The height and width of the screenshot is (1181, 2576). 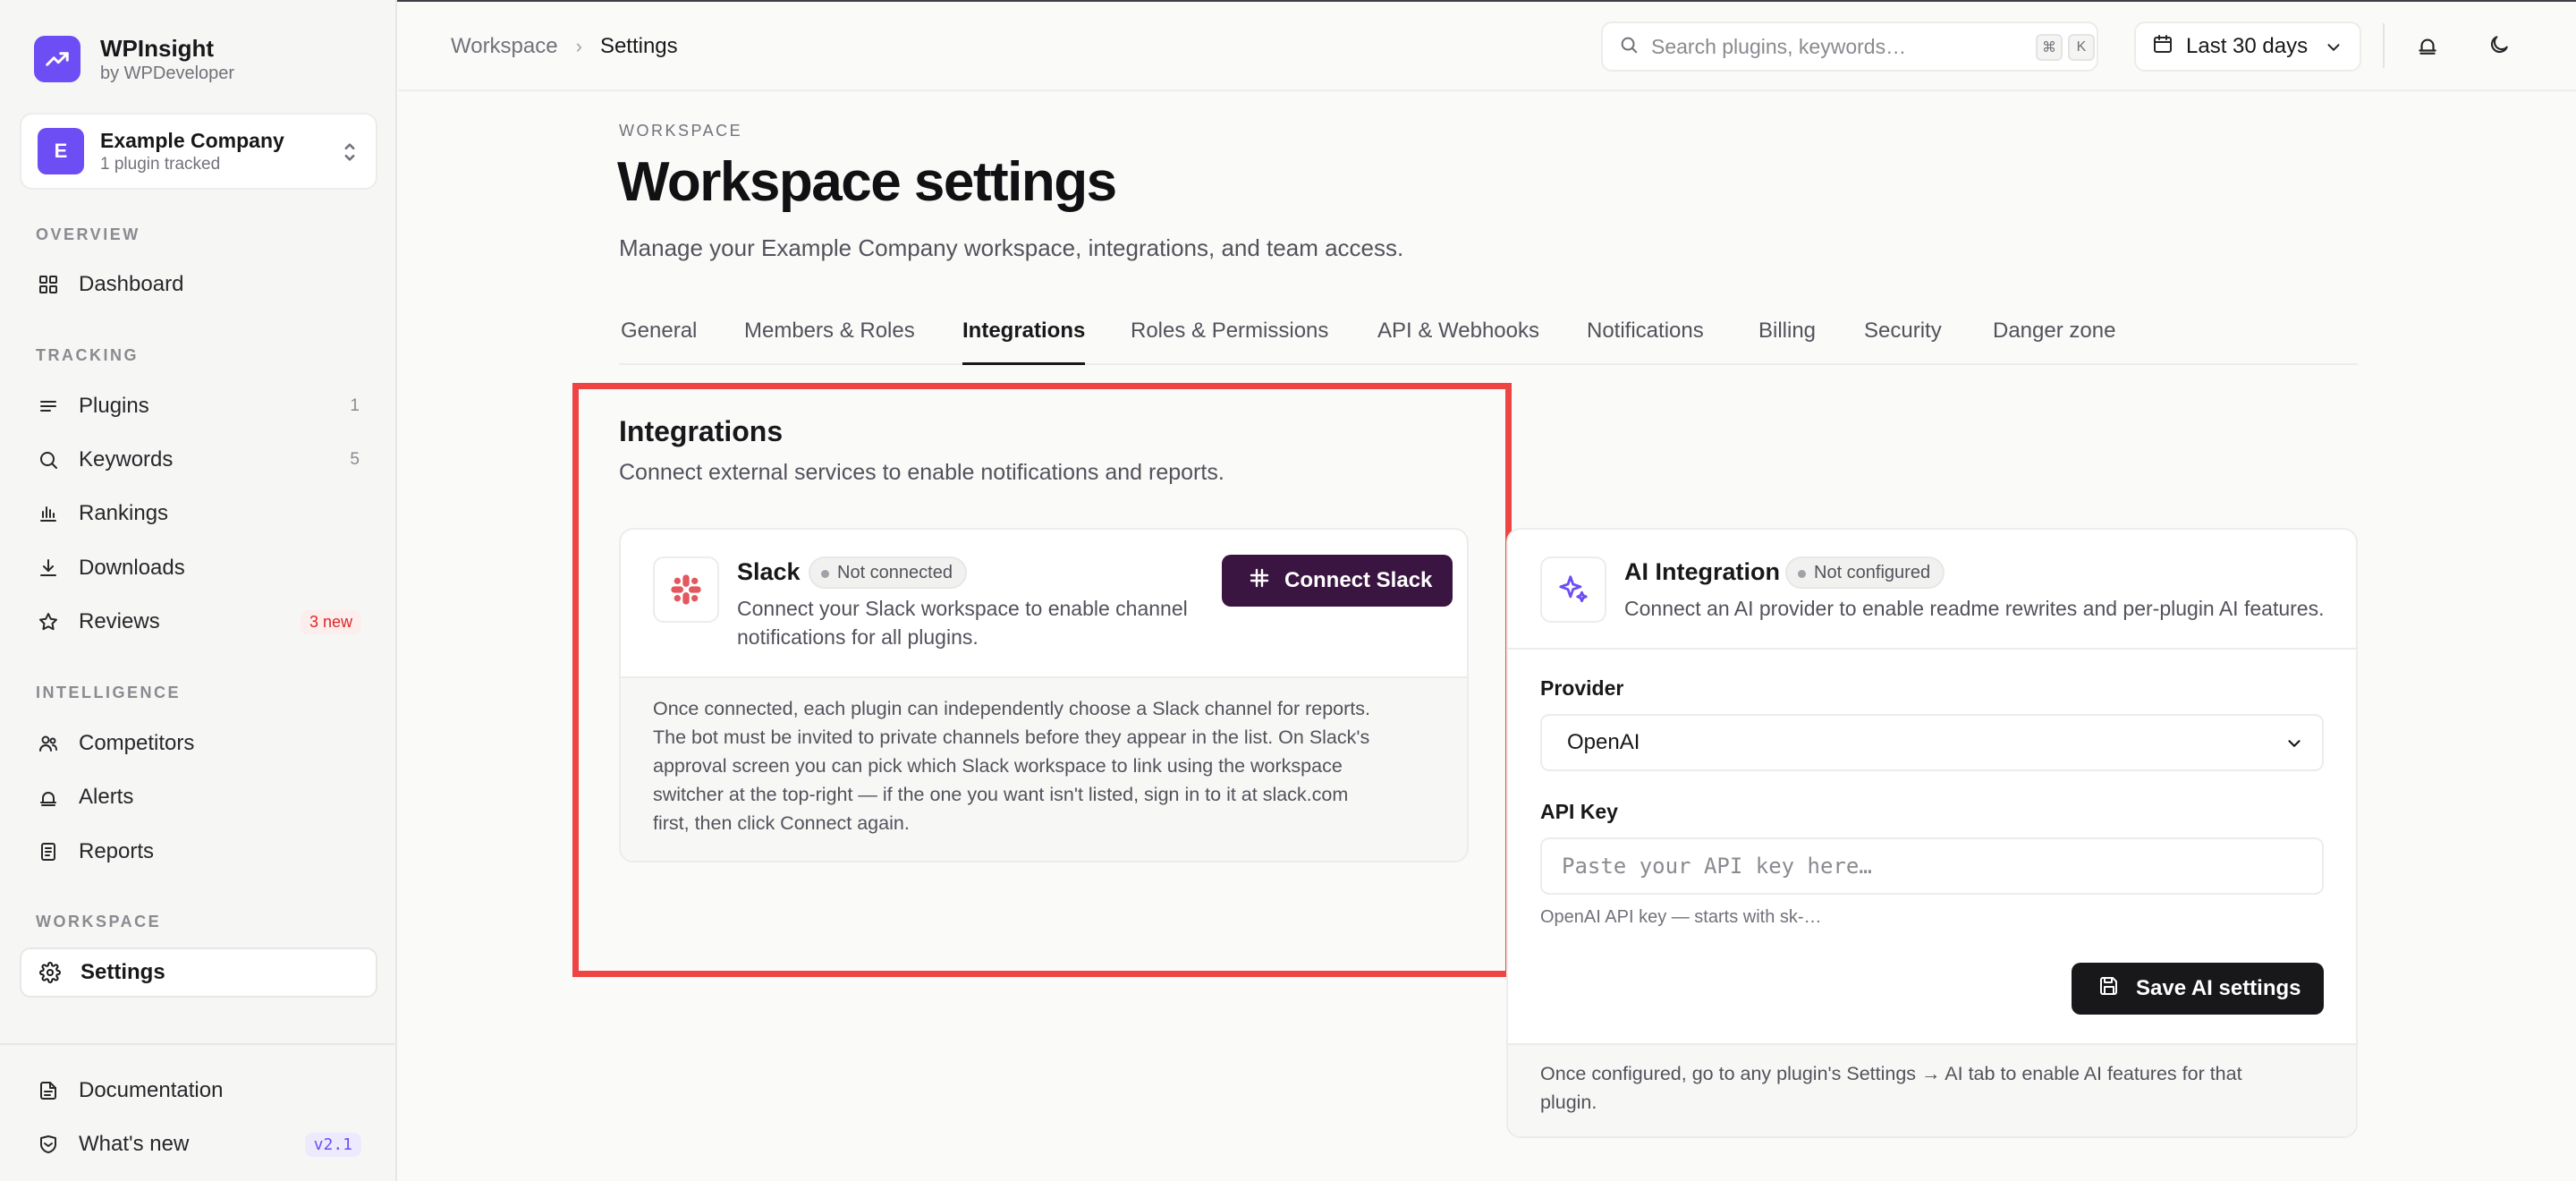 I want to click on tab-roles-permissions: Roles & Permissions, so click(x=1229, y=342).